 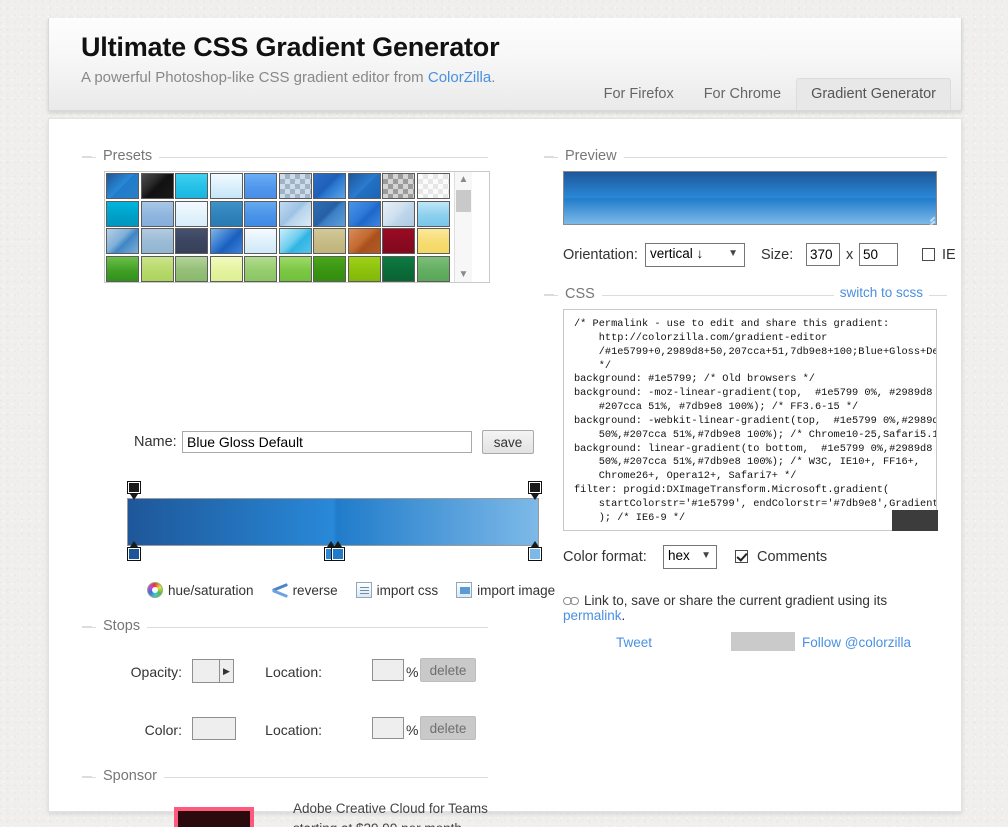 I want to click on adobe-stock-logo: St, so click(x=214, y=817).